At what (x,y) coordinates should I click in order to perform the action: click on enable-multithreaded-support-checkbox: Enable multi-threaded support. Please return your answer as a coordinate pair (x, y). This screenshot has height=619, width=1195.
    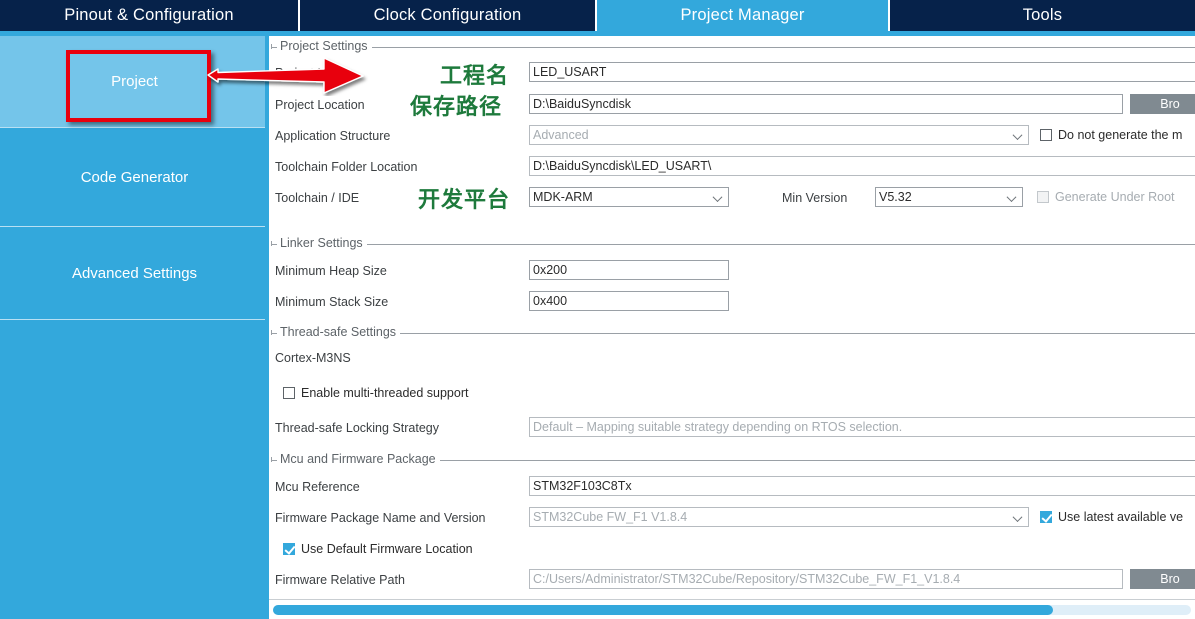
    Looking at the image, I should click on (375, 393).